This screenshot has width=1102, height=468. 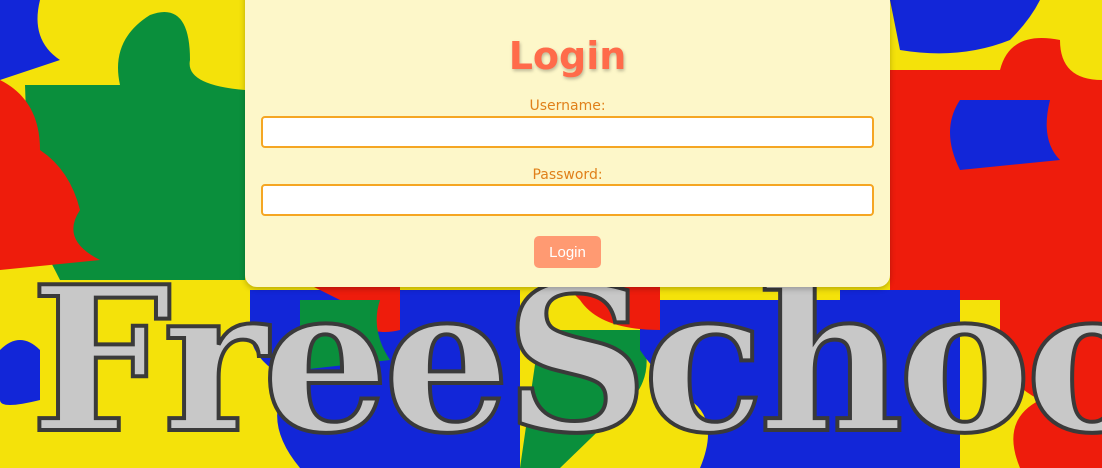 I want to click on password-input, so click(x=567, y=200).